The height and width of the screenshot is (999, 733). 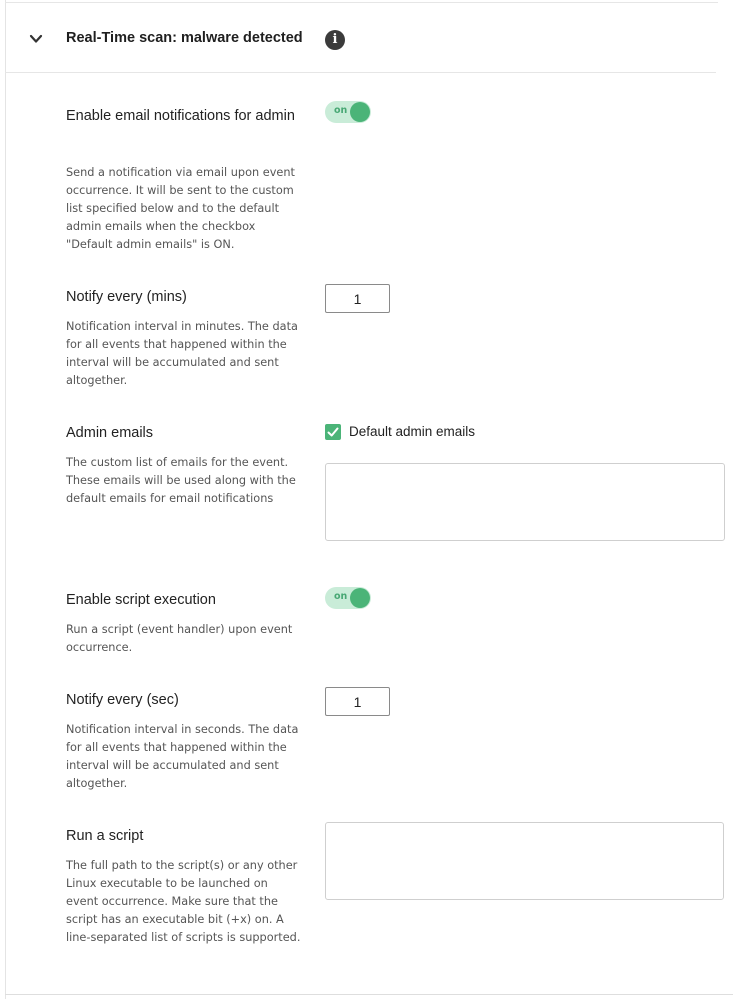 What do you see at coordinates (360, 72) in the screenshot?
I see `section-divider` at bounding box center [360, 72].